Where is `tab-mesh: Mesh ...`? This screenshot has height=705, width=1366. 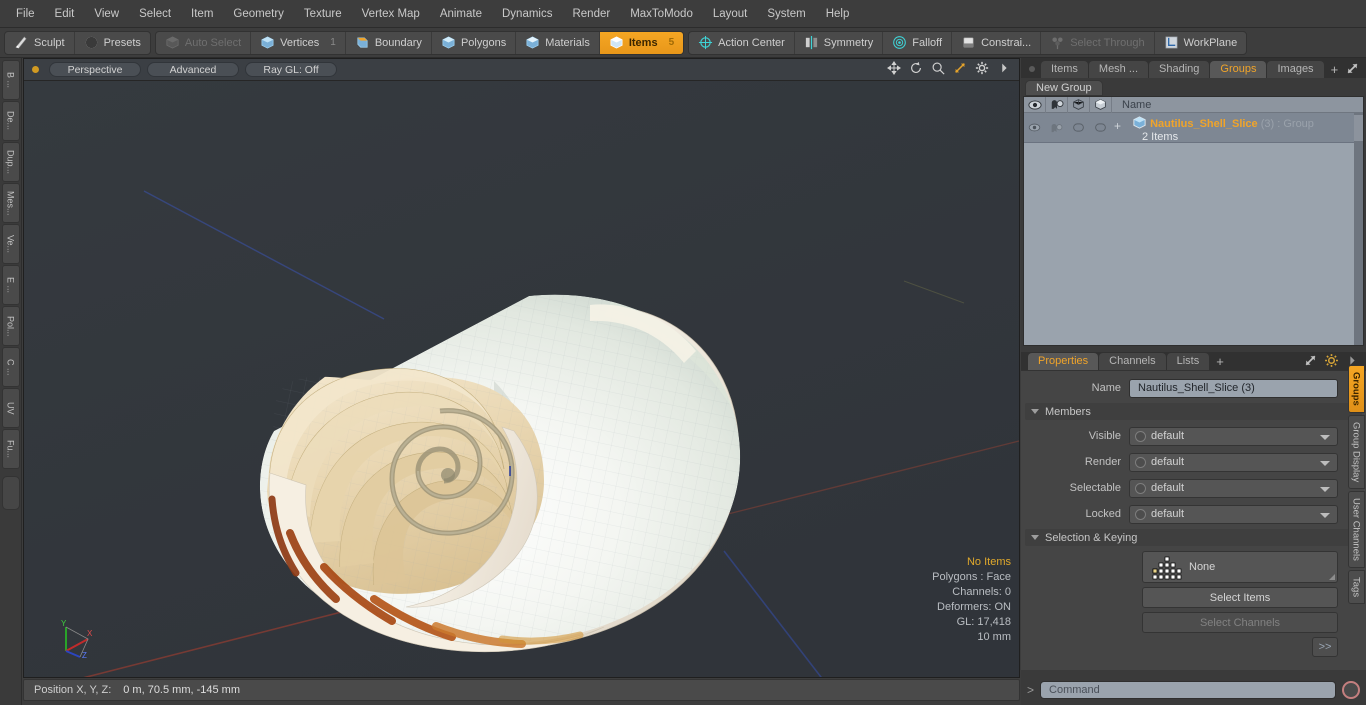
tab-mesh: Mesh ... is located at coordinates (1118, 69).